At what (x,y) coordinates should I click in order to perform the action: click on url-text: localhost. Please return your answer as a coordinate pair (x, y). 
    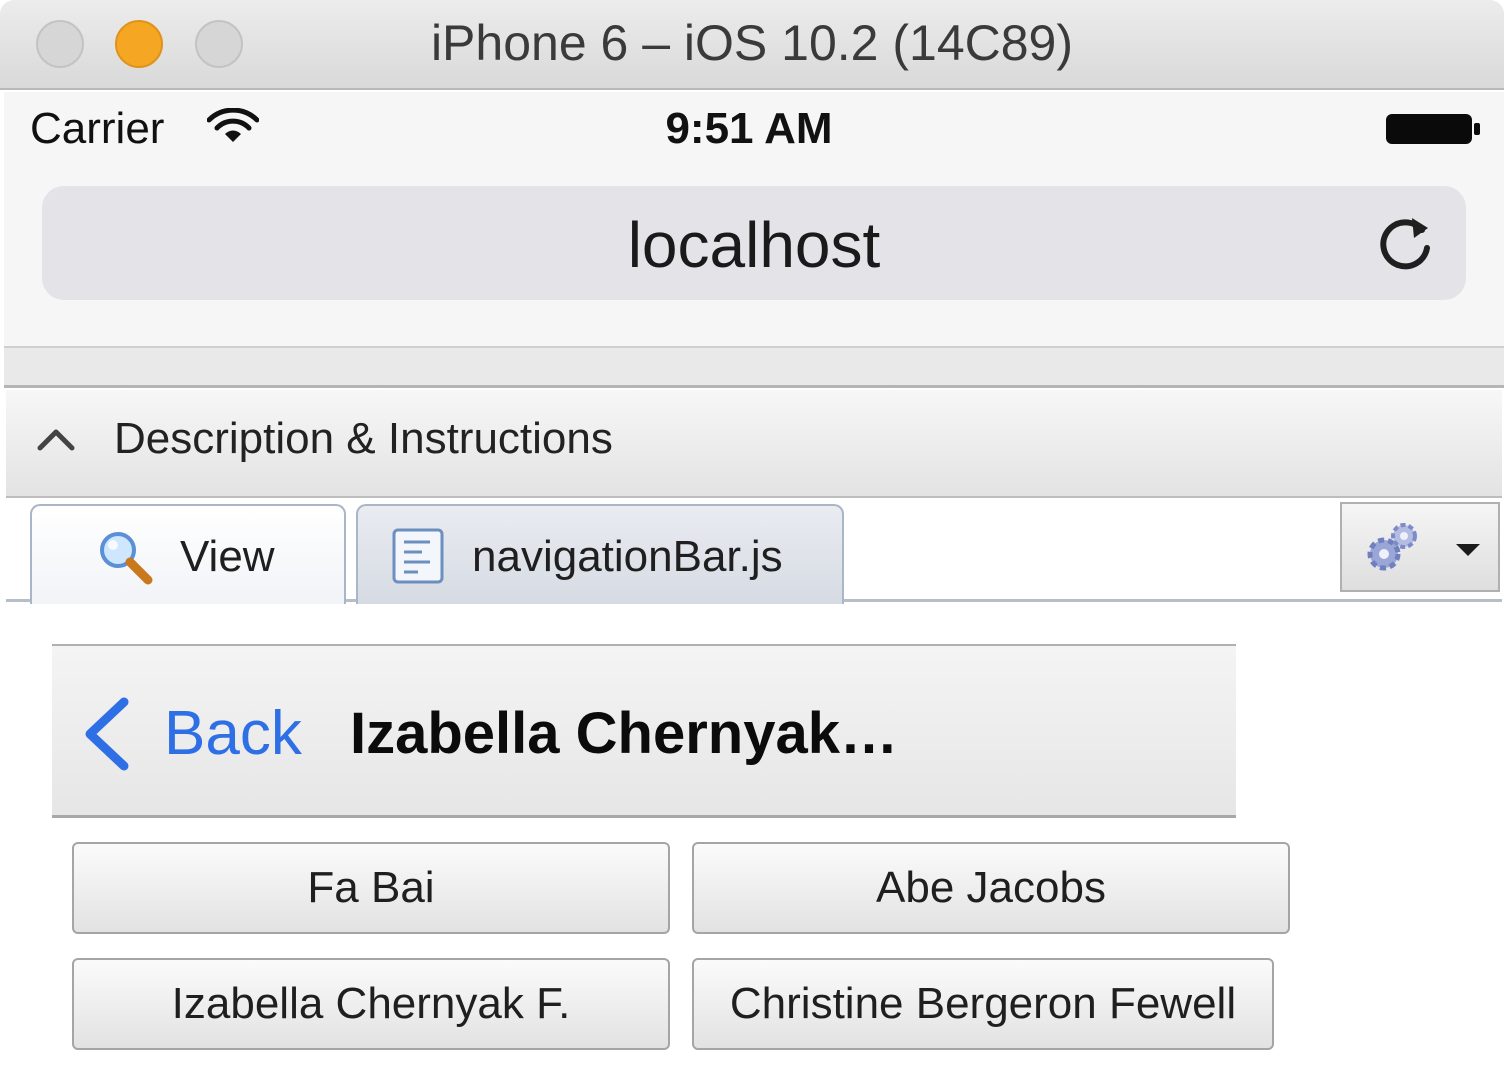
    Looking at the image, I should click on (754, 245).